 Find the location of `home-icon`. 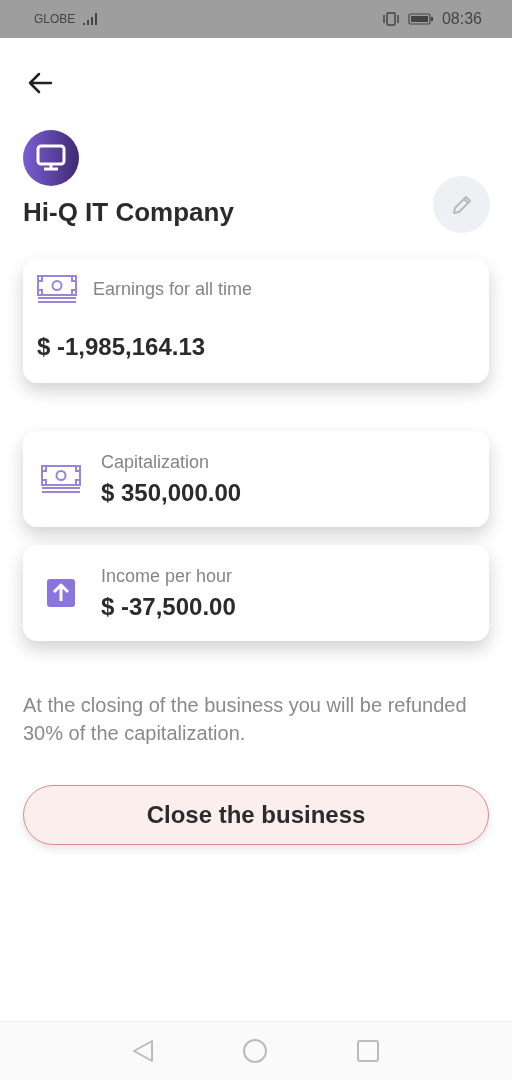

home-icon is located at coordinates (255, 1051).